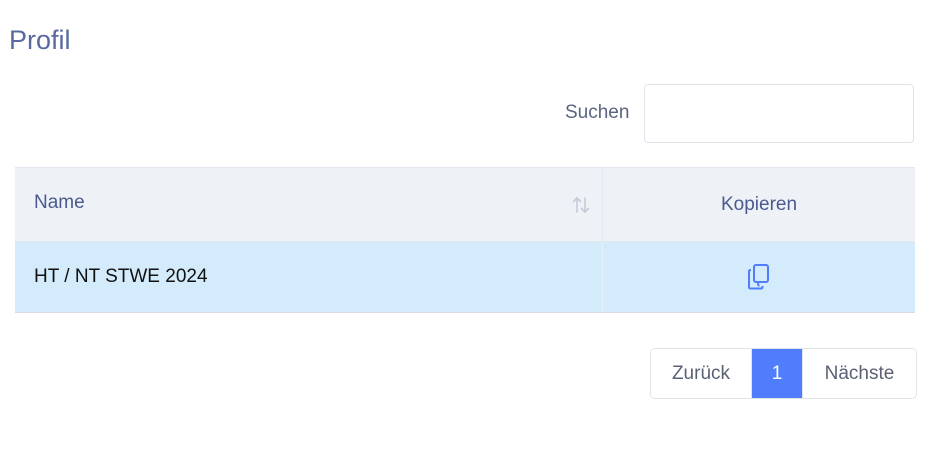 Image resolution: width=932 pixels, height=452 pixels. Describe the element at coordinates (701, 373) in the screenshot. I see `prev-page-button: Zurück` at that location.